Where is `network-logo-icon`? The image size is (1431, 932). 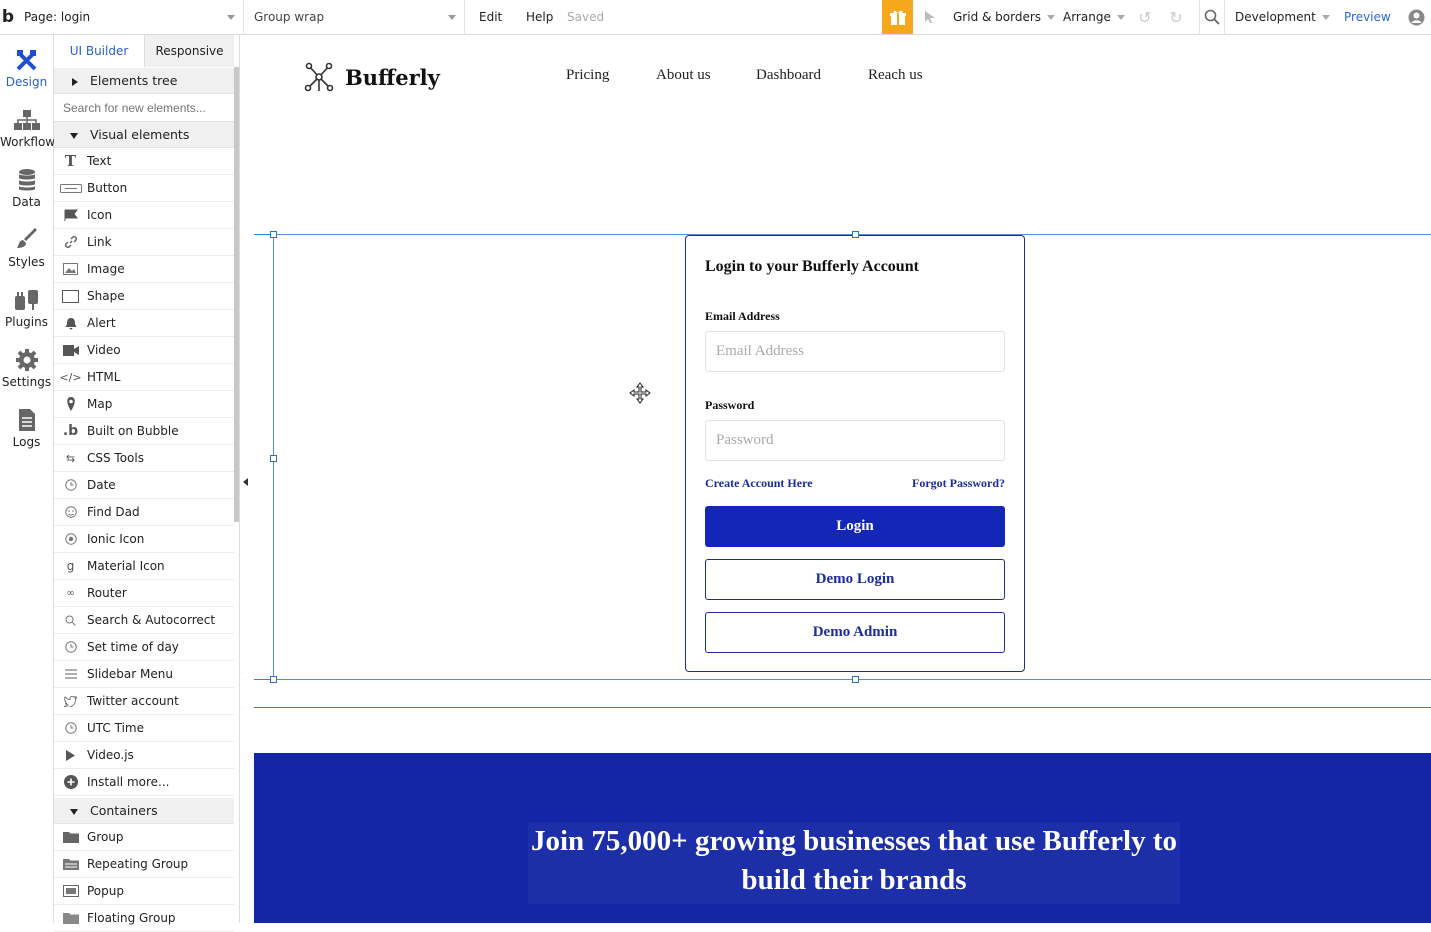 network-logo-icon is located at coordinates (319, 77).